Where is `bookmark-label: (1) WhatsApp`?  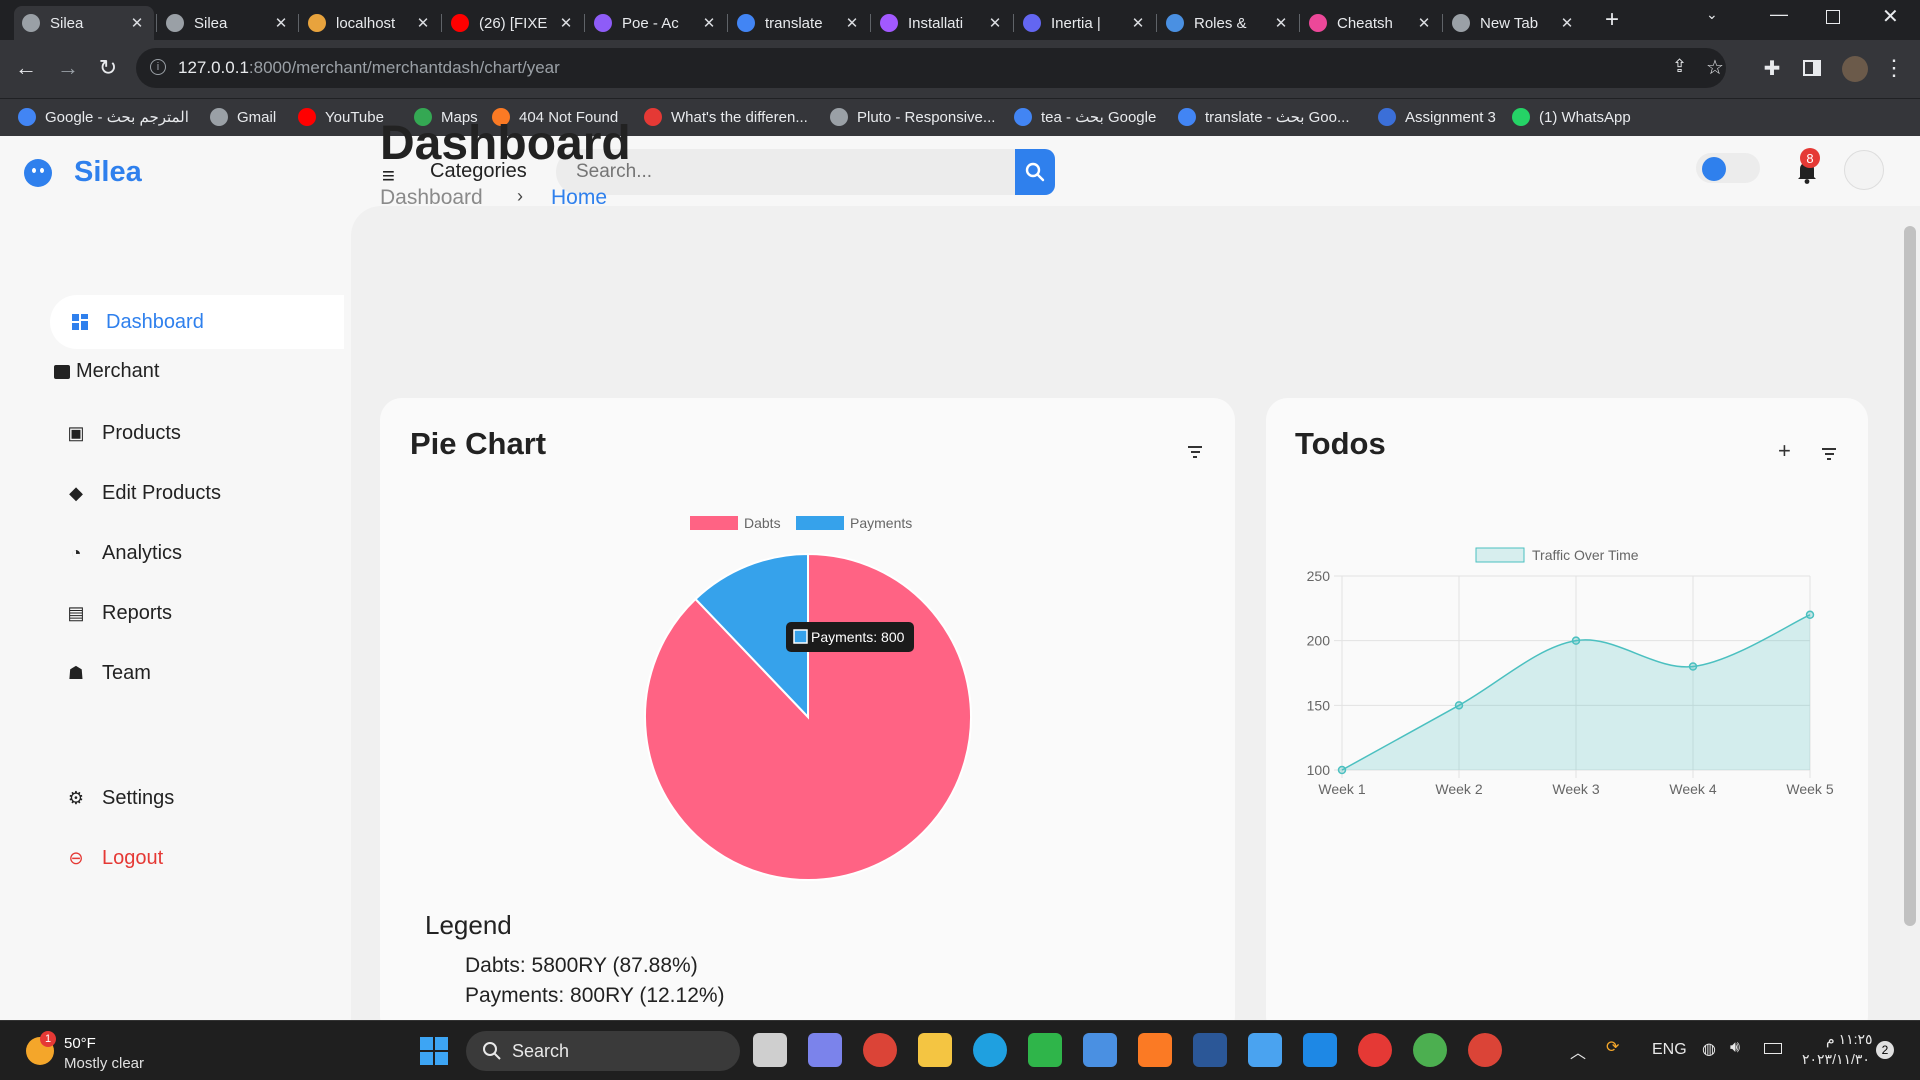
bookmark-label: (1) WhatsApp is located at coordinates (1585, 117).